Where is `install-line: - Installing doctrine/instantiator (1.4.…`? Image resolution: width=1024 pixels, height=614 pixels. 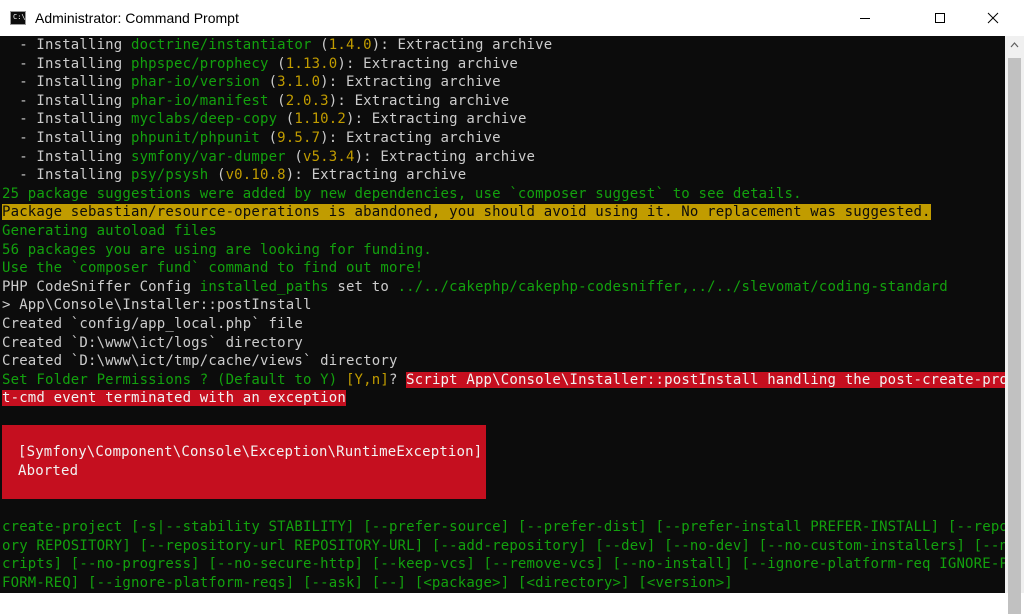 install-line: - Installing doctrine/instantiator (1.4.… is located at coordinates (277, 45).